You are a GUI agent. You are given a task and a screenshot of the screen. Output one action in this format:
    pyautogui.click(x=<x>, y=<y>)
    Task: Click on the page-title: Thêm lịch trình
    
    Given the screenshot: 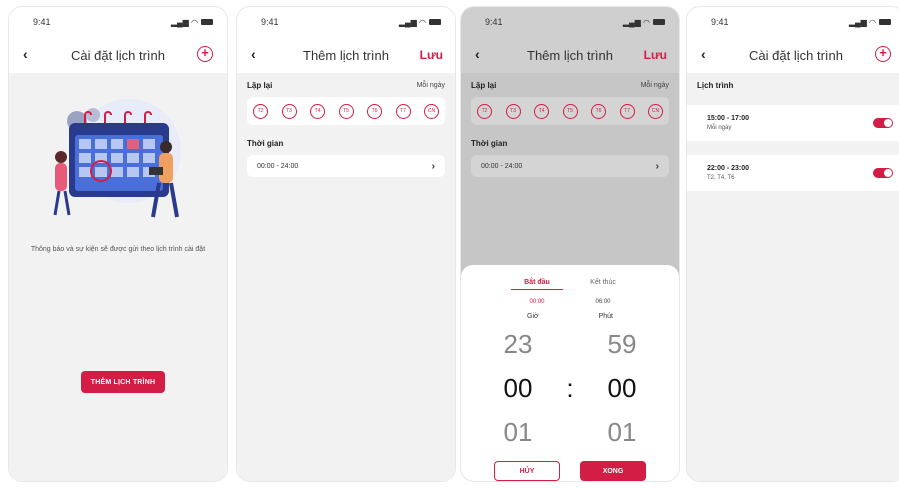 What is the action you would take?
    pyautogui.click(x=570, y=55)
    